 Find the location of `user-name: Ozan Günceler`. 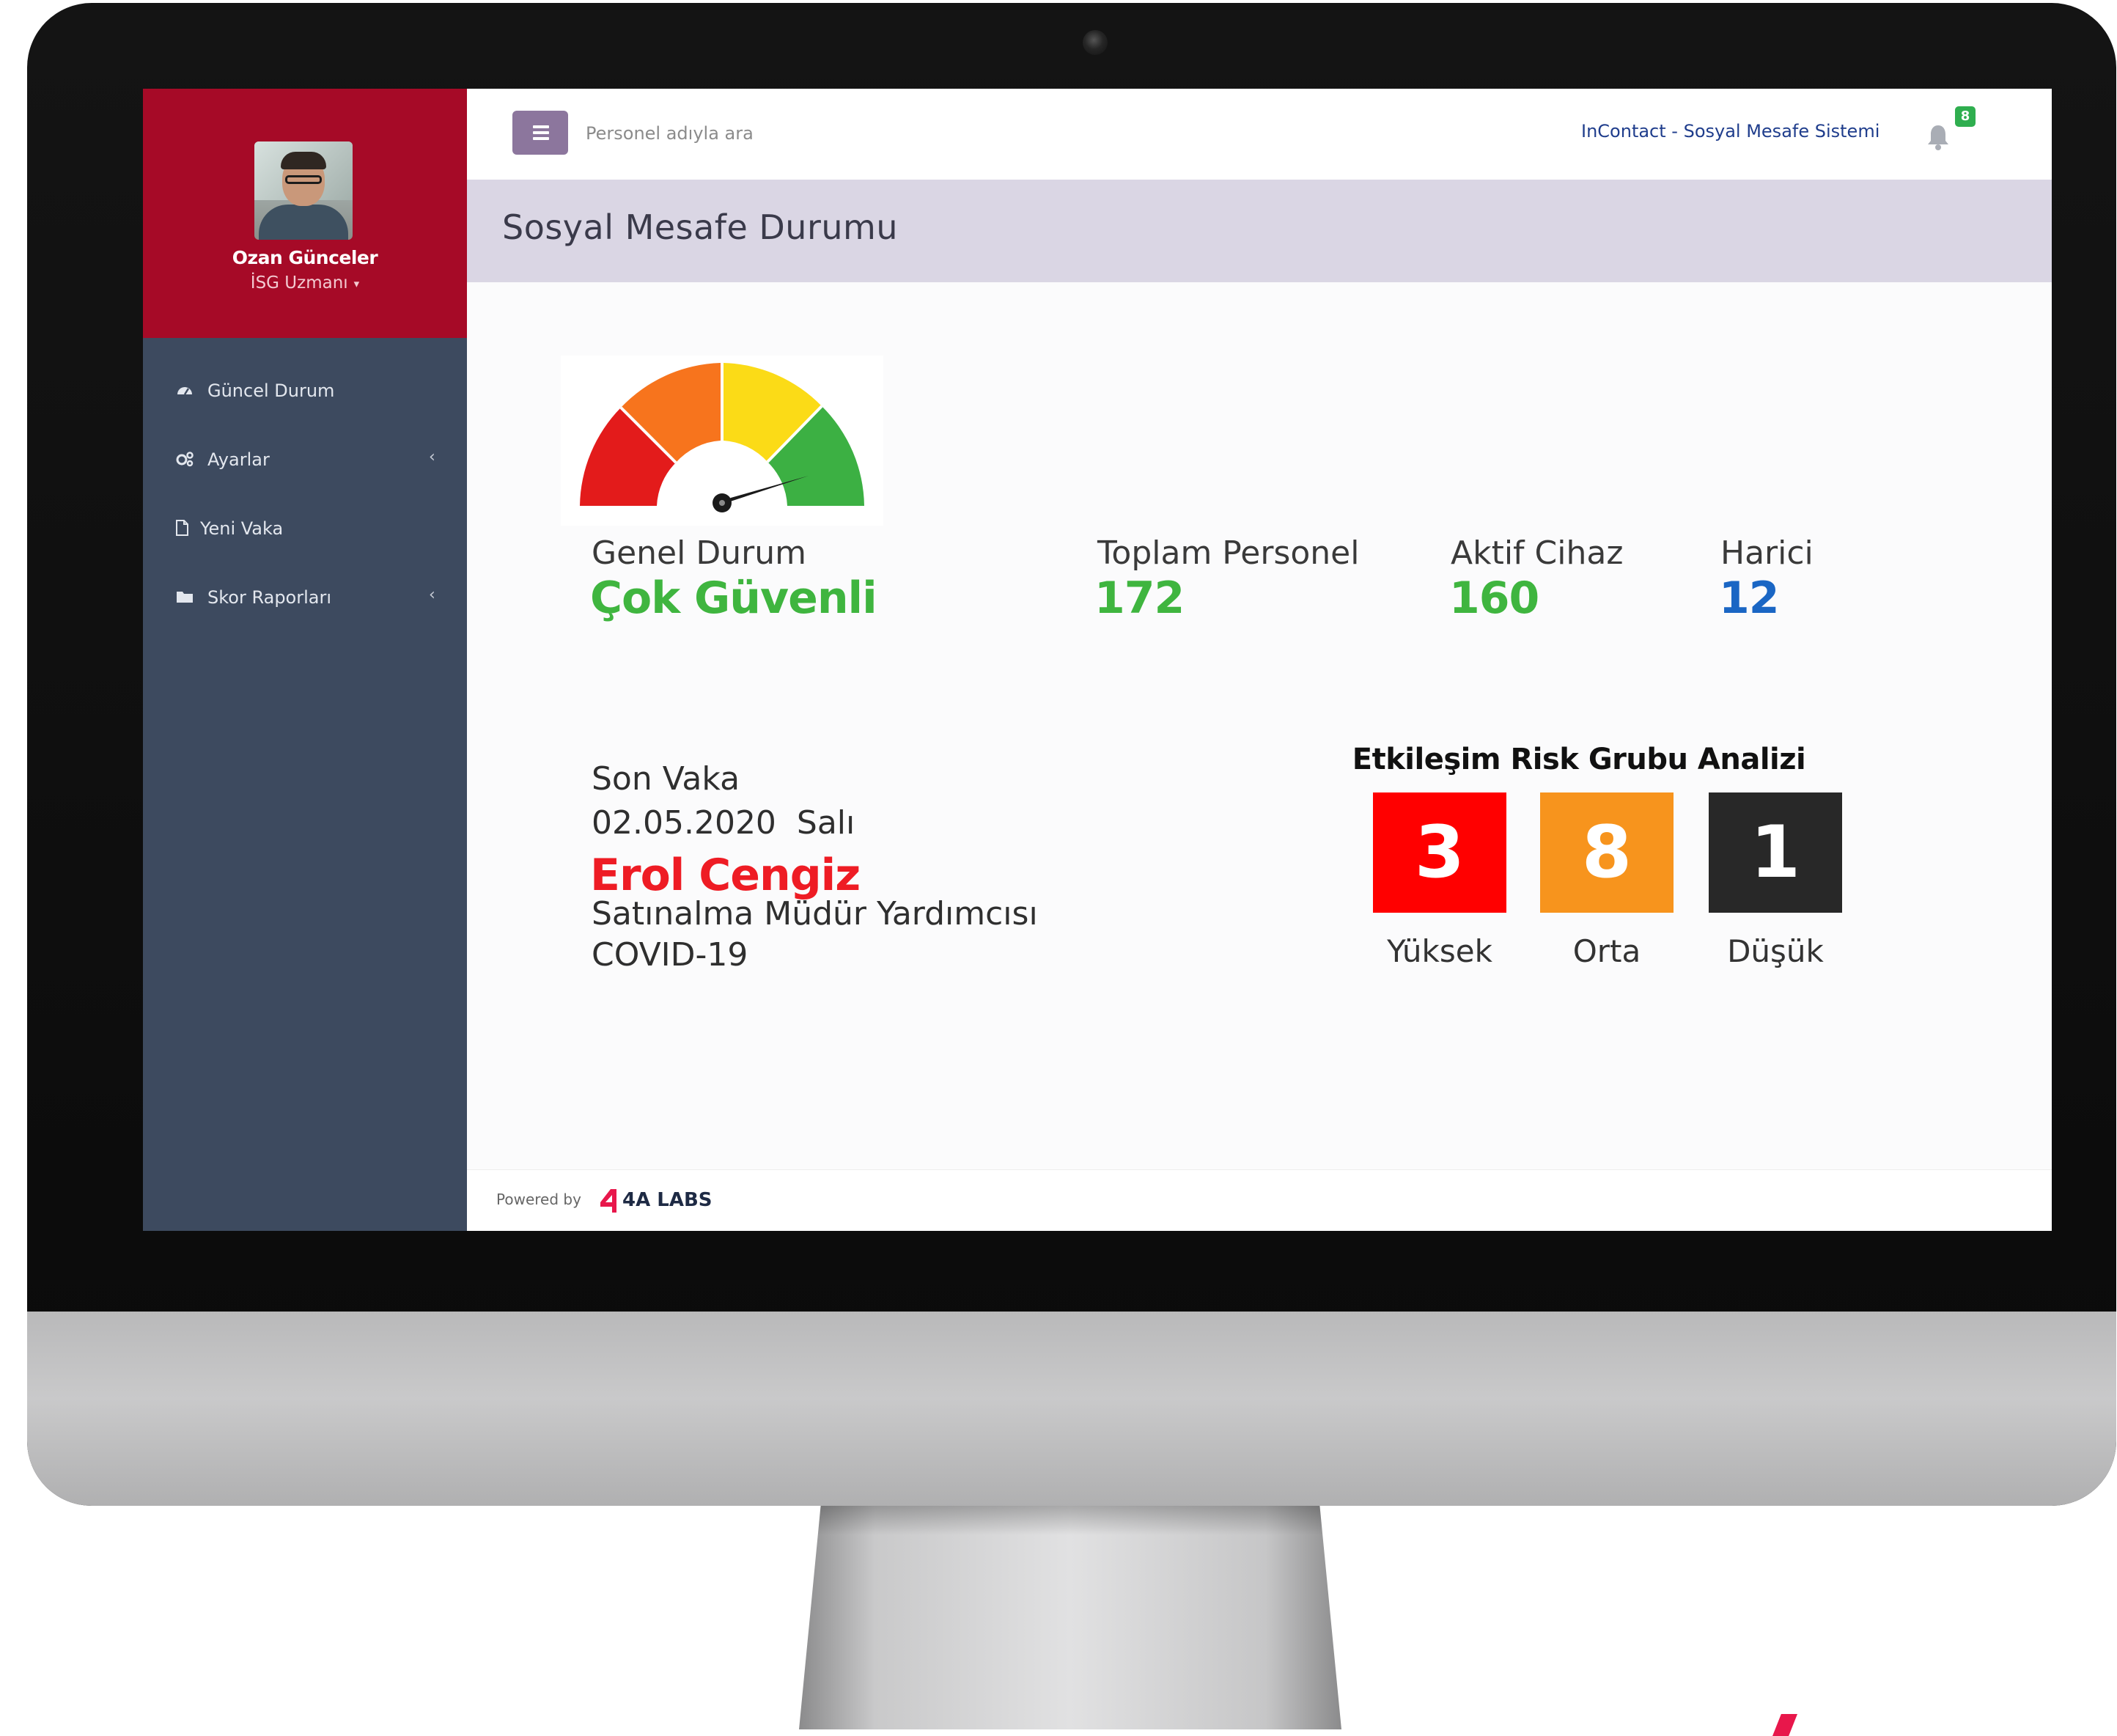

user-name: Ozan Günceler is located at coordinates (305, 257).